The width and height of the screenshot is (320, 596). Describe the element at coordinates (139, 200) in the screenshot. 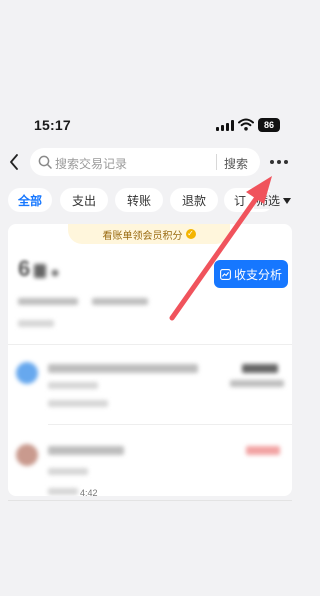

I see `tab-transfer: 转账` at that location.